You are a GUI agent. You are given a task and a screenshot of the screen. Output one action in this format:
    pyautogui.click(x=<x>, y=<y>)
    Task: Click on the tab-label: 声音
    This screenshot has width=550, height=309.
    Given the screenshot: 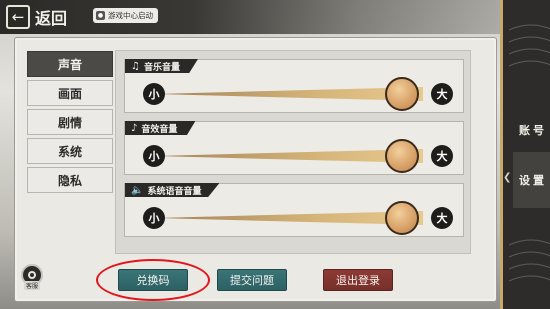 What is the action you would take?
    pyautogui.click(x=69, y=64)
    